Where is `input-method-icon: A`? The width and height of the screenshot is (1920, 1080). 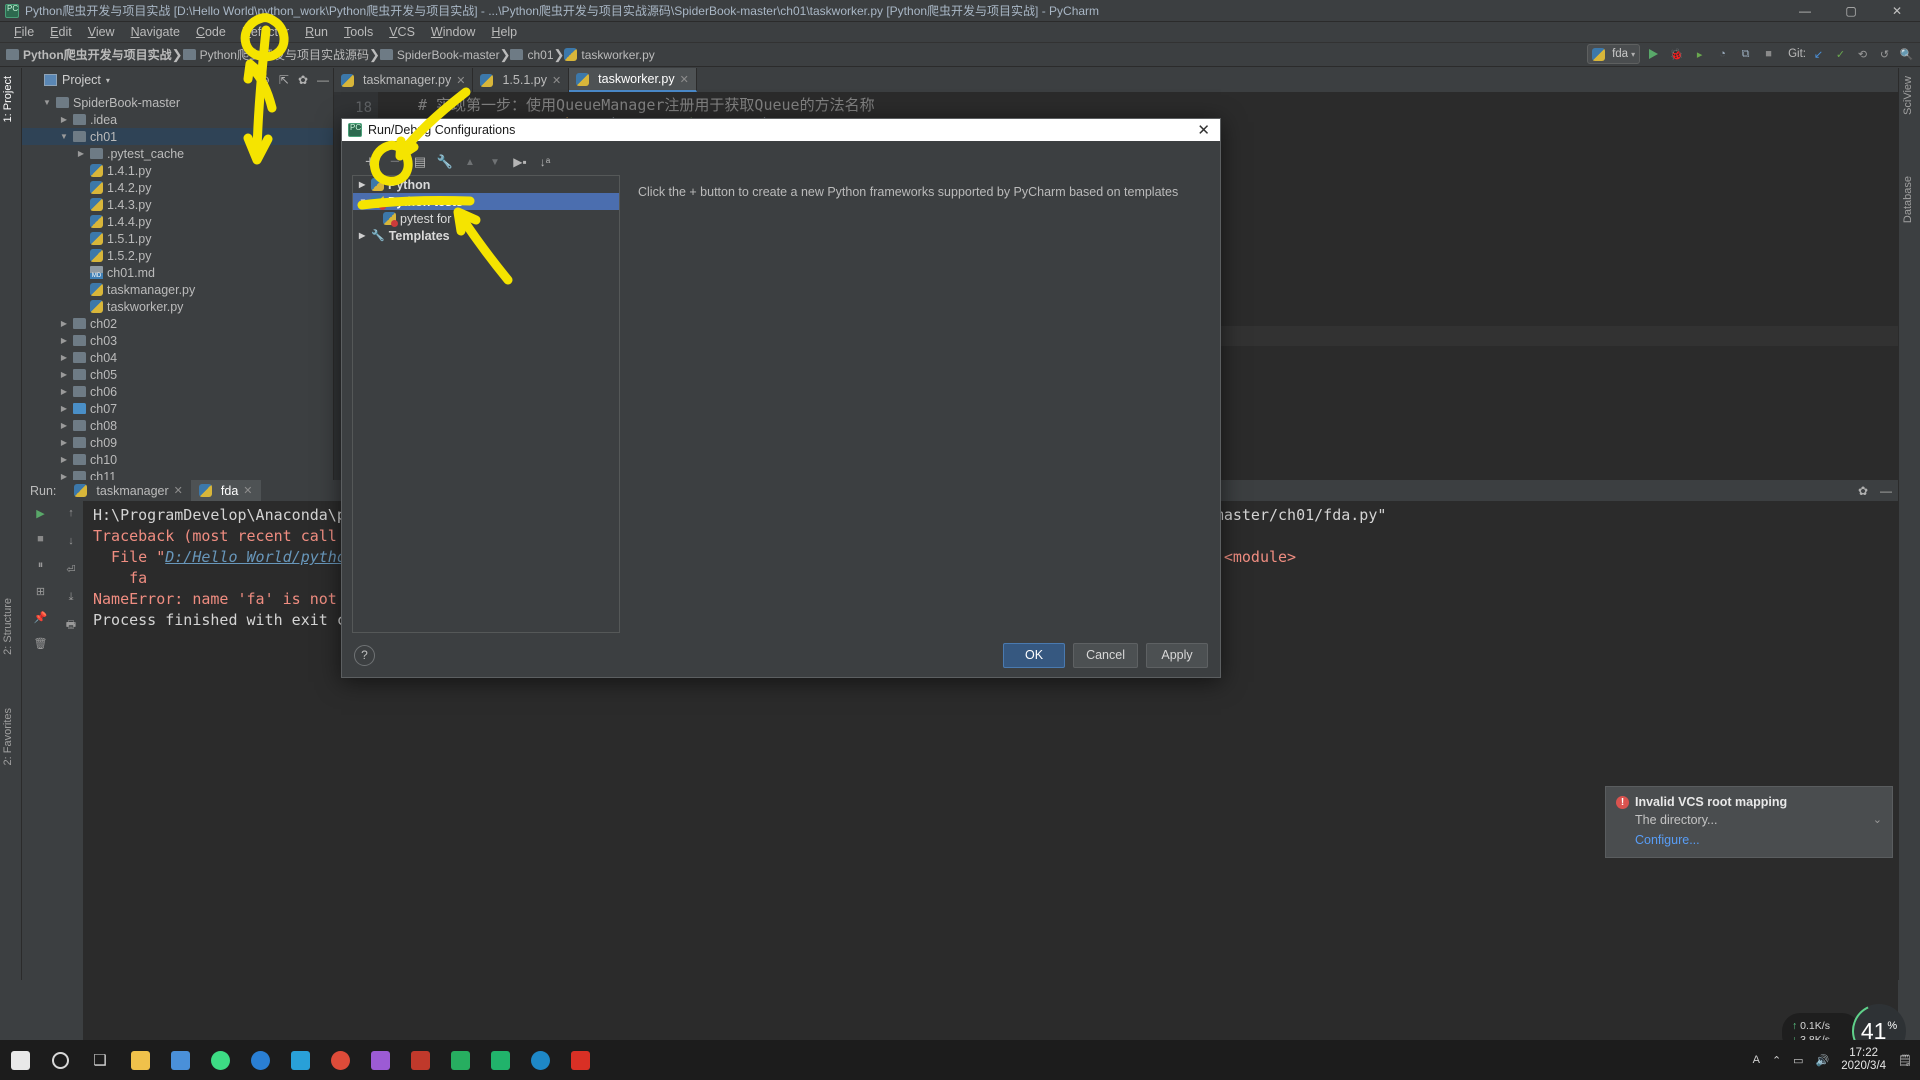
input-method-icon: A is located at coordinates (1756, 1060).